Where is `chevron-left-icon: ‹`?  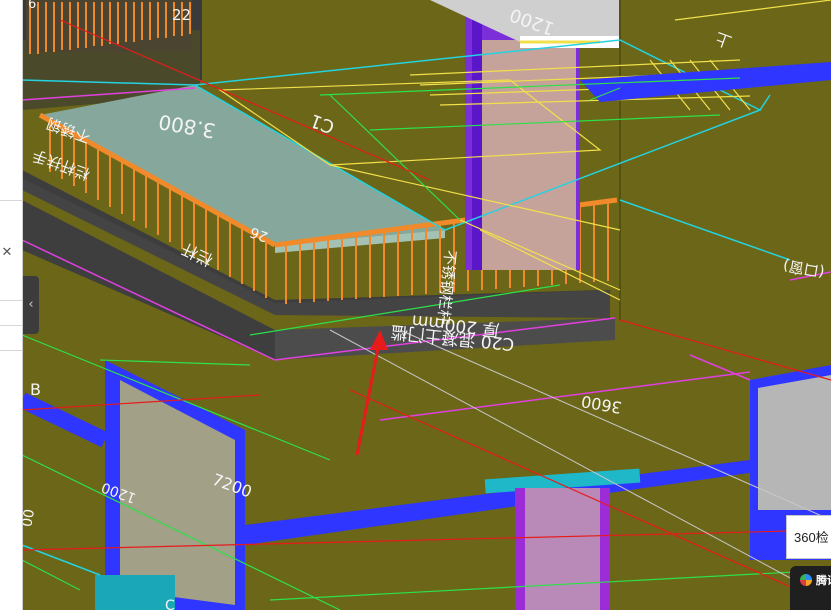
chevron-left-icon: ‹ is located at coordinates (31, 304).